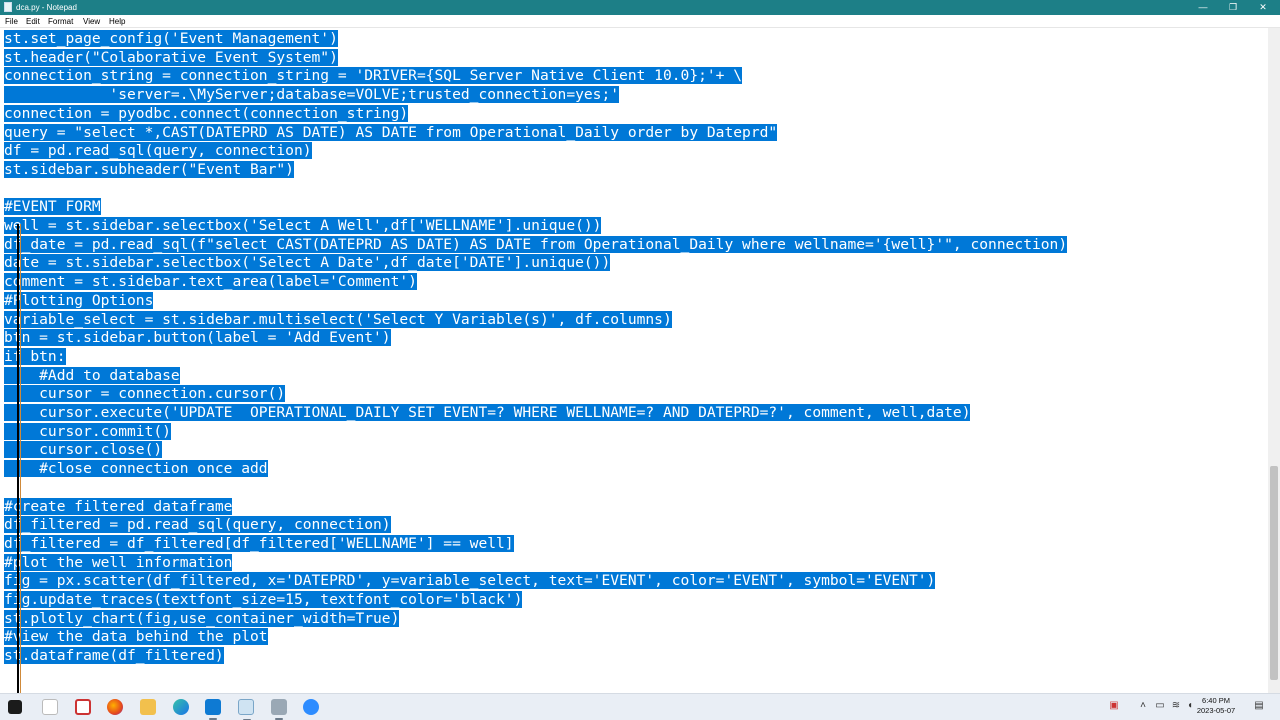 The image size is (1280, 720). I want to click on selected-code-text: #plot the well information, so click(118, 562).